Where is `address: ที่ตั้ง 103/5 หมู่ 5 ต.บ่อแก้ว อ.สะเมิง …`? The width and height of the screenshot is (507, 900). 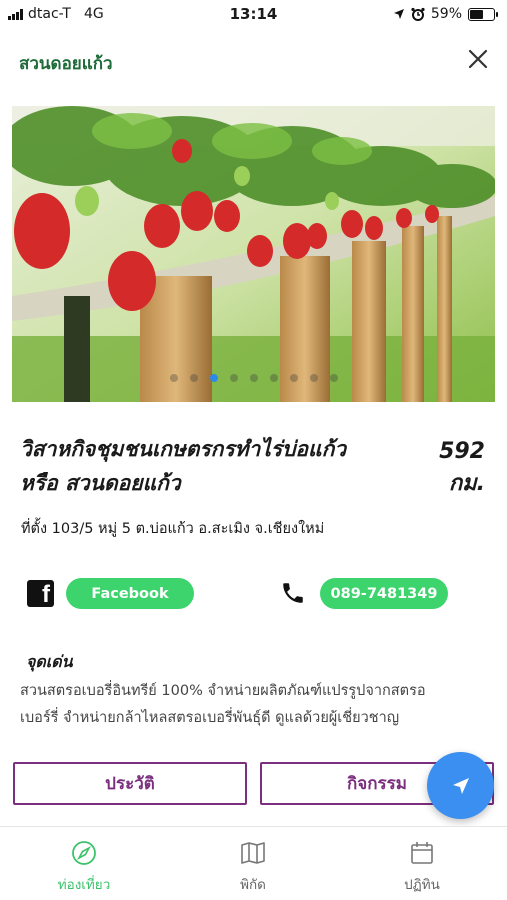
address: ที่ตั้ง 103/5 หมู่ 5 ต.บ่อแก้ว อ.สะเมิง … is located at coordinates (173, 529).